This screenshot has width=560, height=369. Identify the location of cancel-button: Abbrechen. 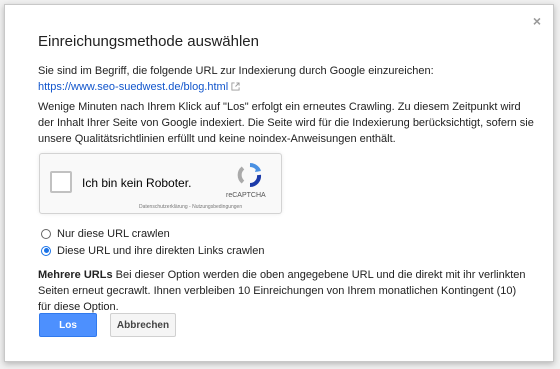
(143, 325).